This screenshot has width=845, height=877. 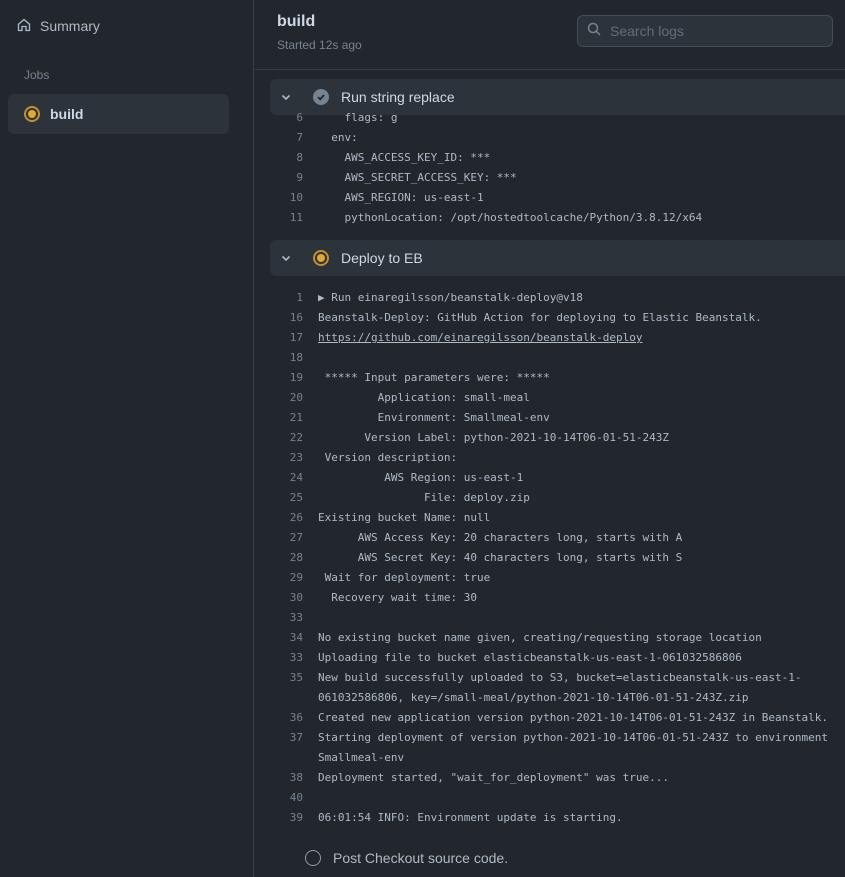 What do you see at coordinates (294, 718) in the screenshot?
I see `line-number: 36` at bounding box center [294, 718].